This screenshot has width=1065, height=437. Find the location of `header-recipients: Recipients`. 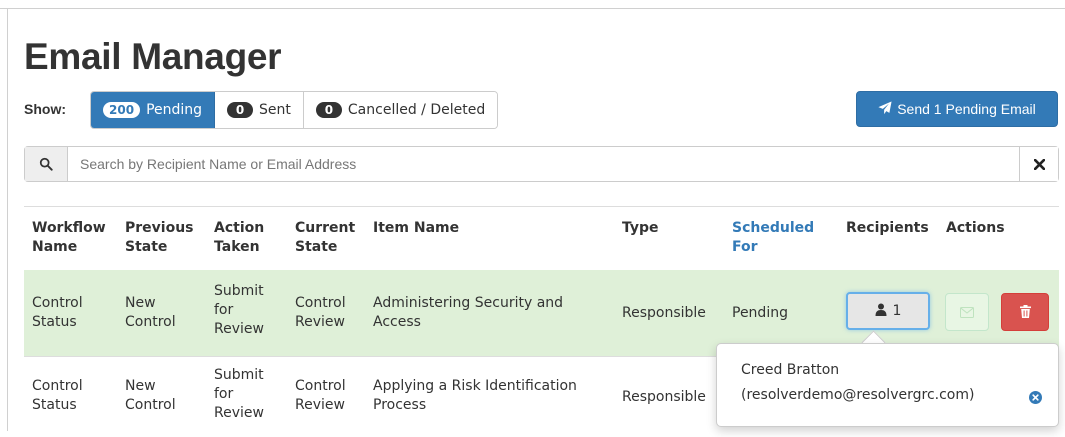

header-recipients: Recipients is located at coordinates (887, 228).